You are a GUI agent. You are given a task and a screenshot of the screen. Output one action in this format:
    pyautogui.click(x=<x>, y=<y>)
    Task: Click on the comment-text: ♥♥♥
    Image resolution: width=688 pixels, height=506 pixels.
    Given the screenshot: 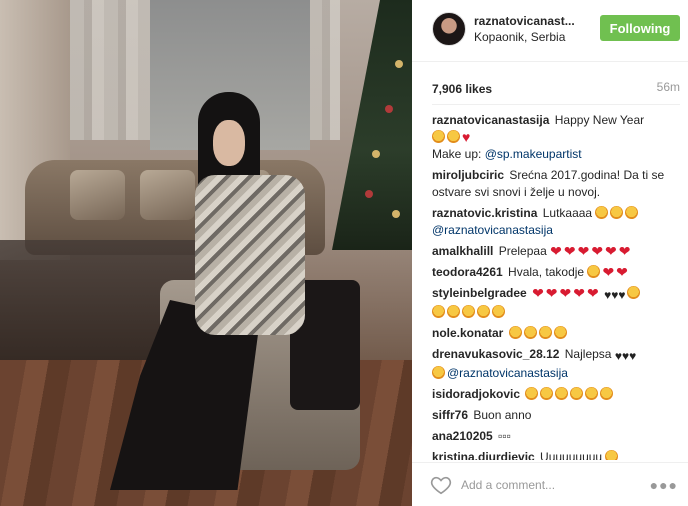 What is the action you would take?
    pyautogui.click(x=615, y=295)
    